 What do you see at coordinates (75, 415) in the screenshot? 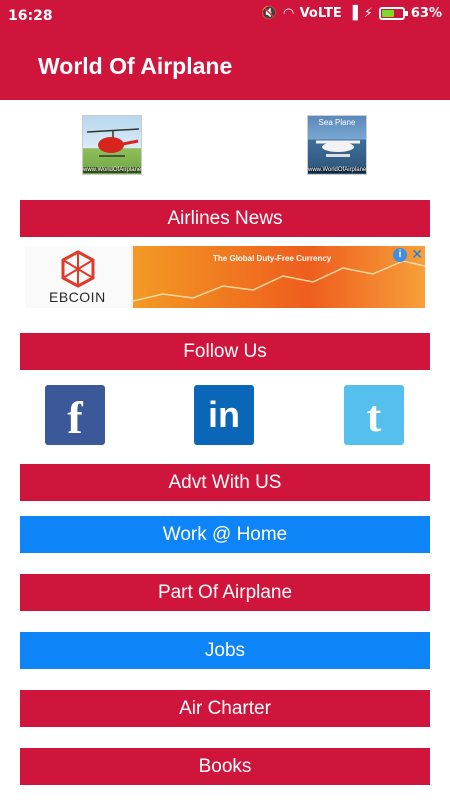
I see `facebook-icon: f` at bounding box center [75, 415].